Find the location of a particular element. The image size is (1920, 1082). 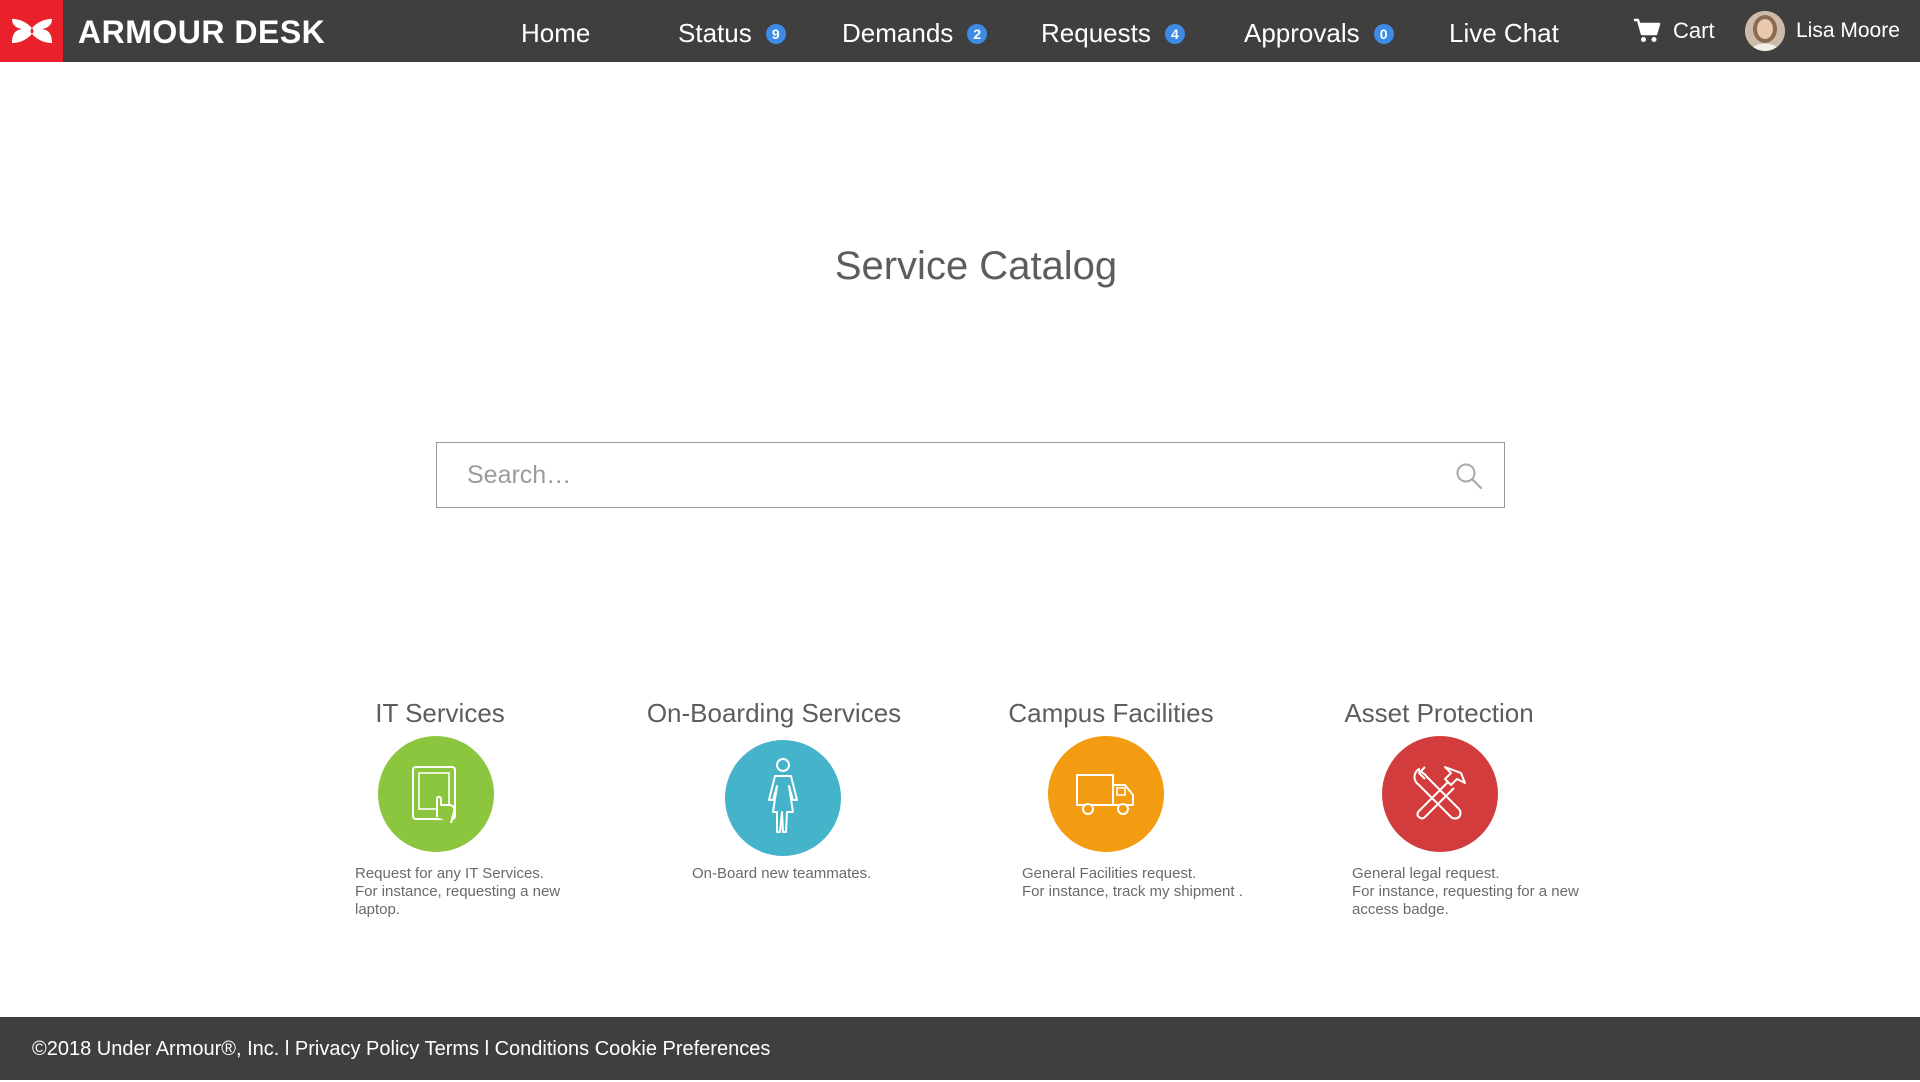

card-title: Asset Protection is located at coordinates (1439, 713).